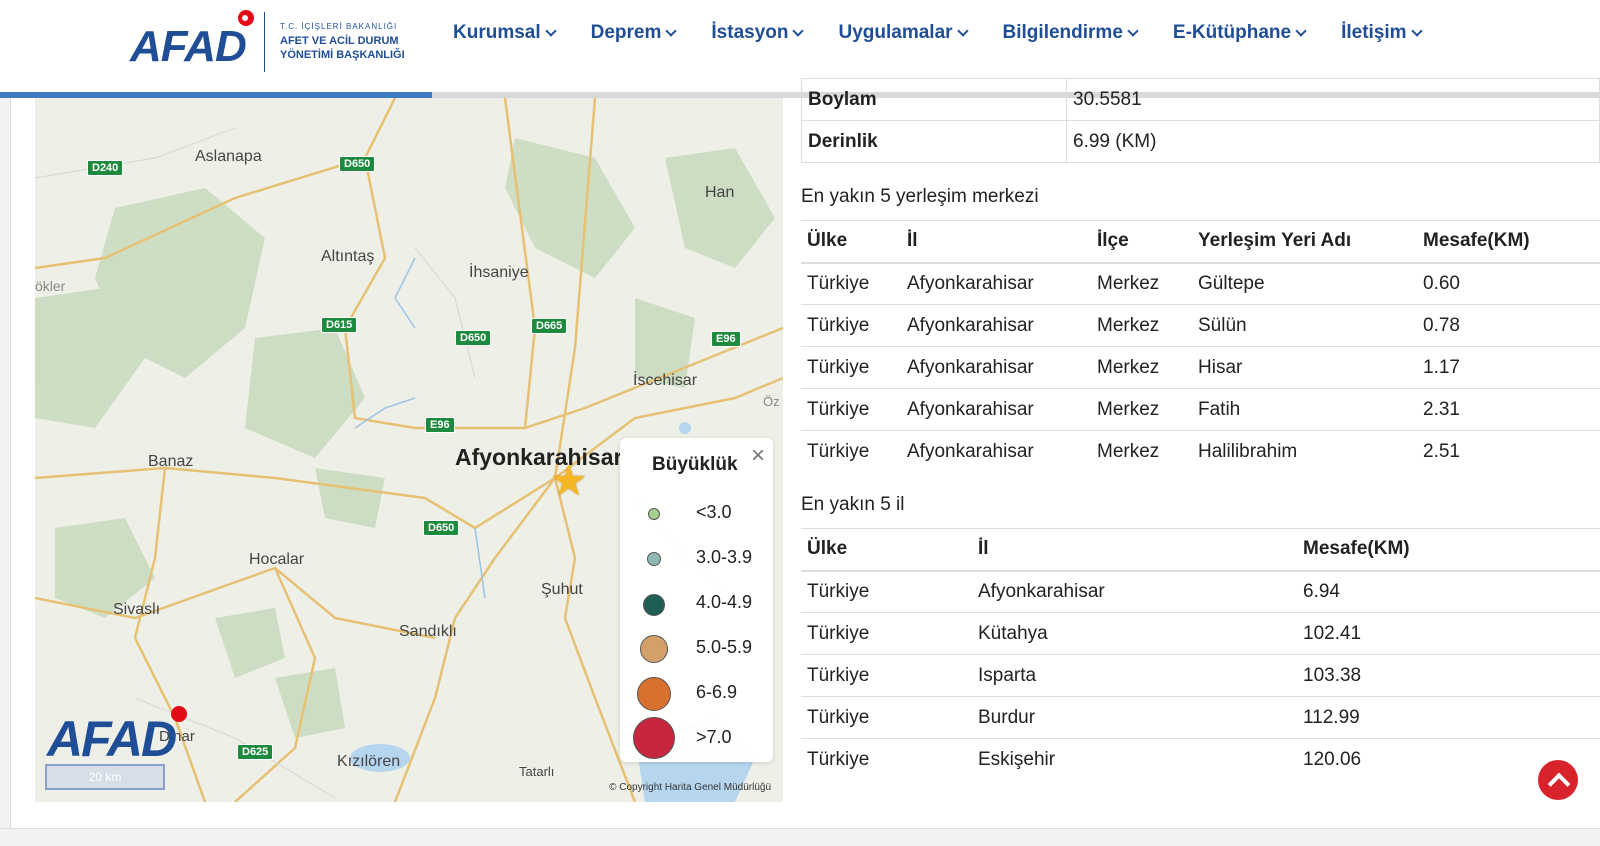  I want to click on legend-label: 4.0-4.9, so click(724, 602).